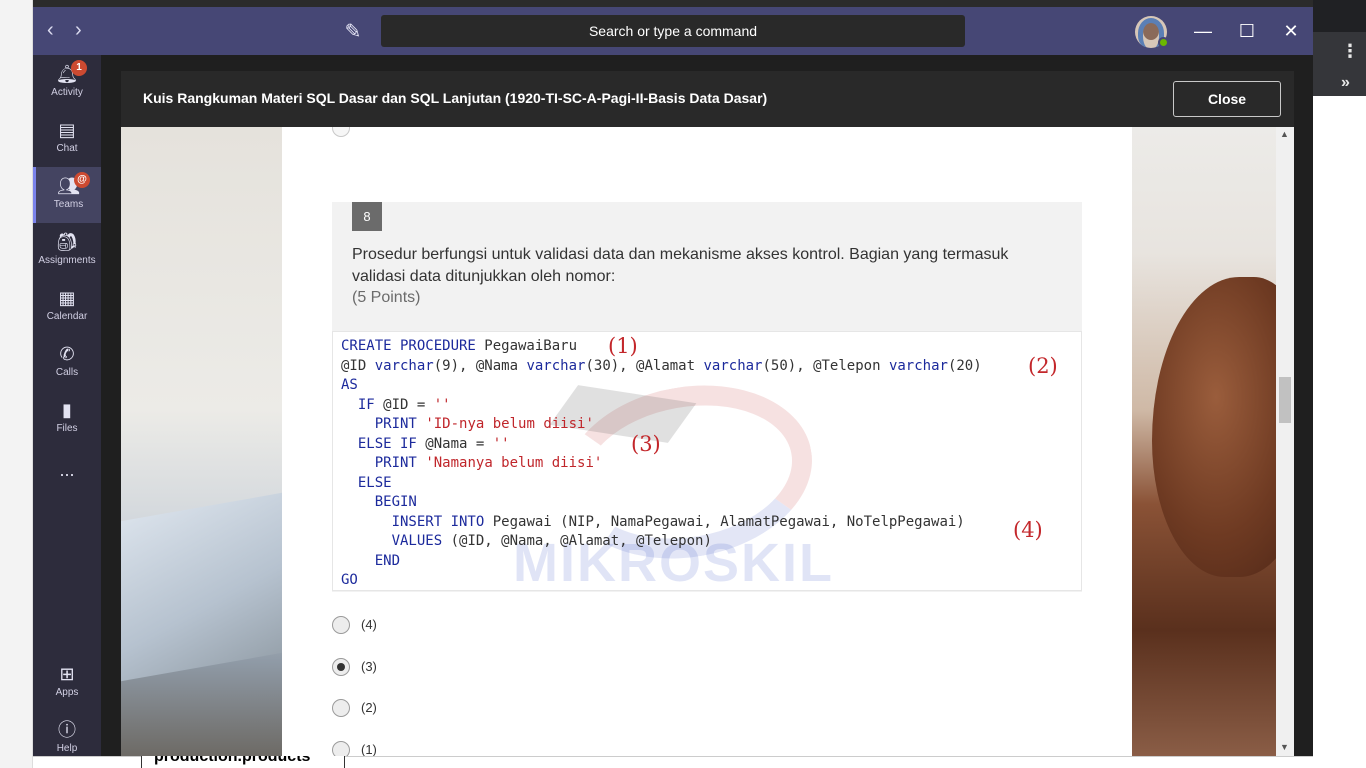 This screenshot has height=768, width=1366. I want to click on rail-item-label: Help, so click(67, 748).